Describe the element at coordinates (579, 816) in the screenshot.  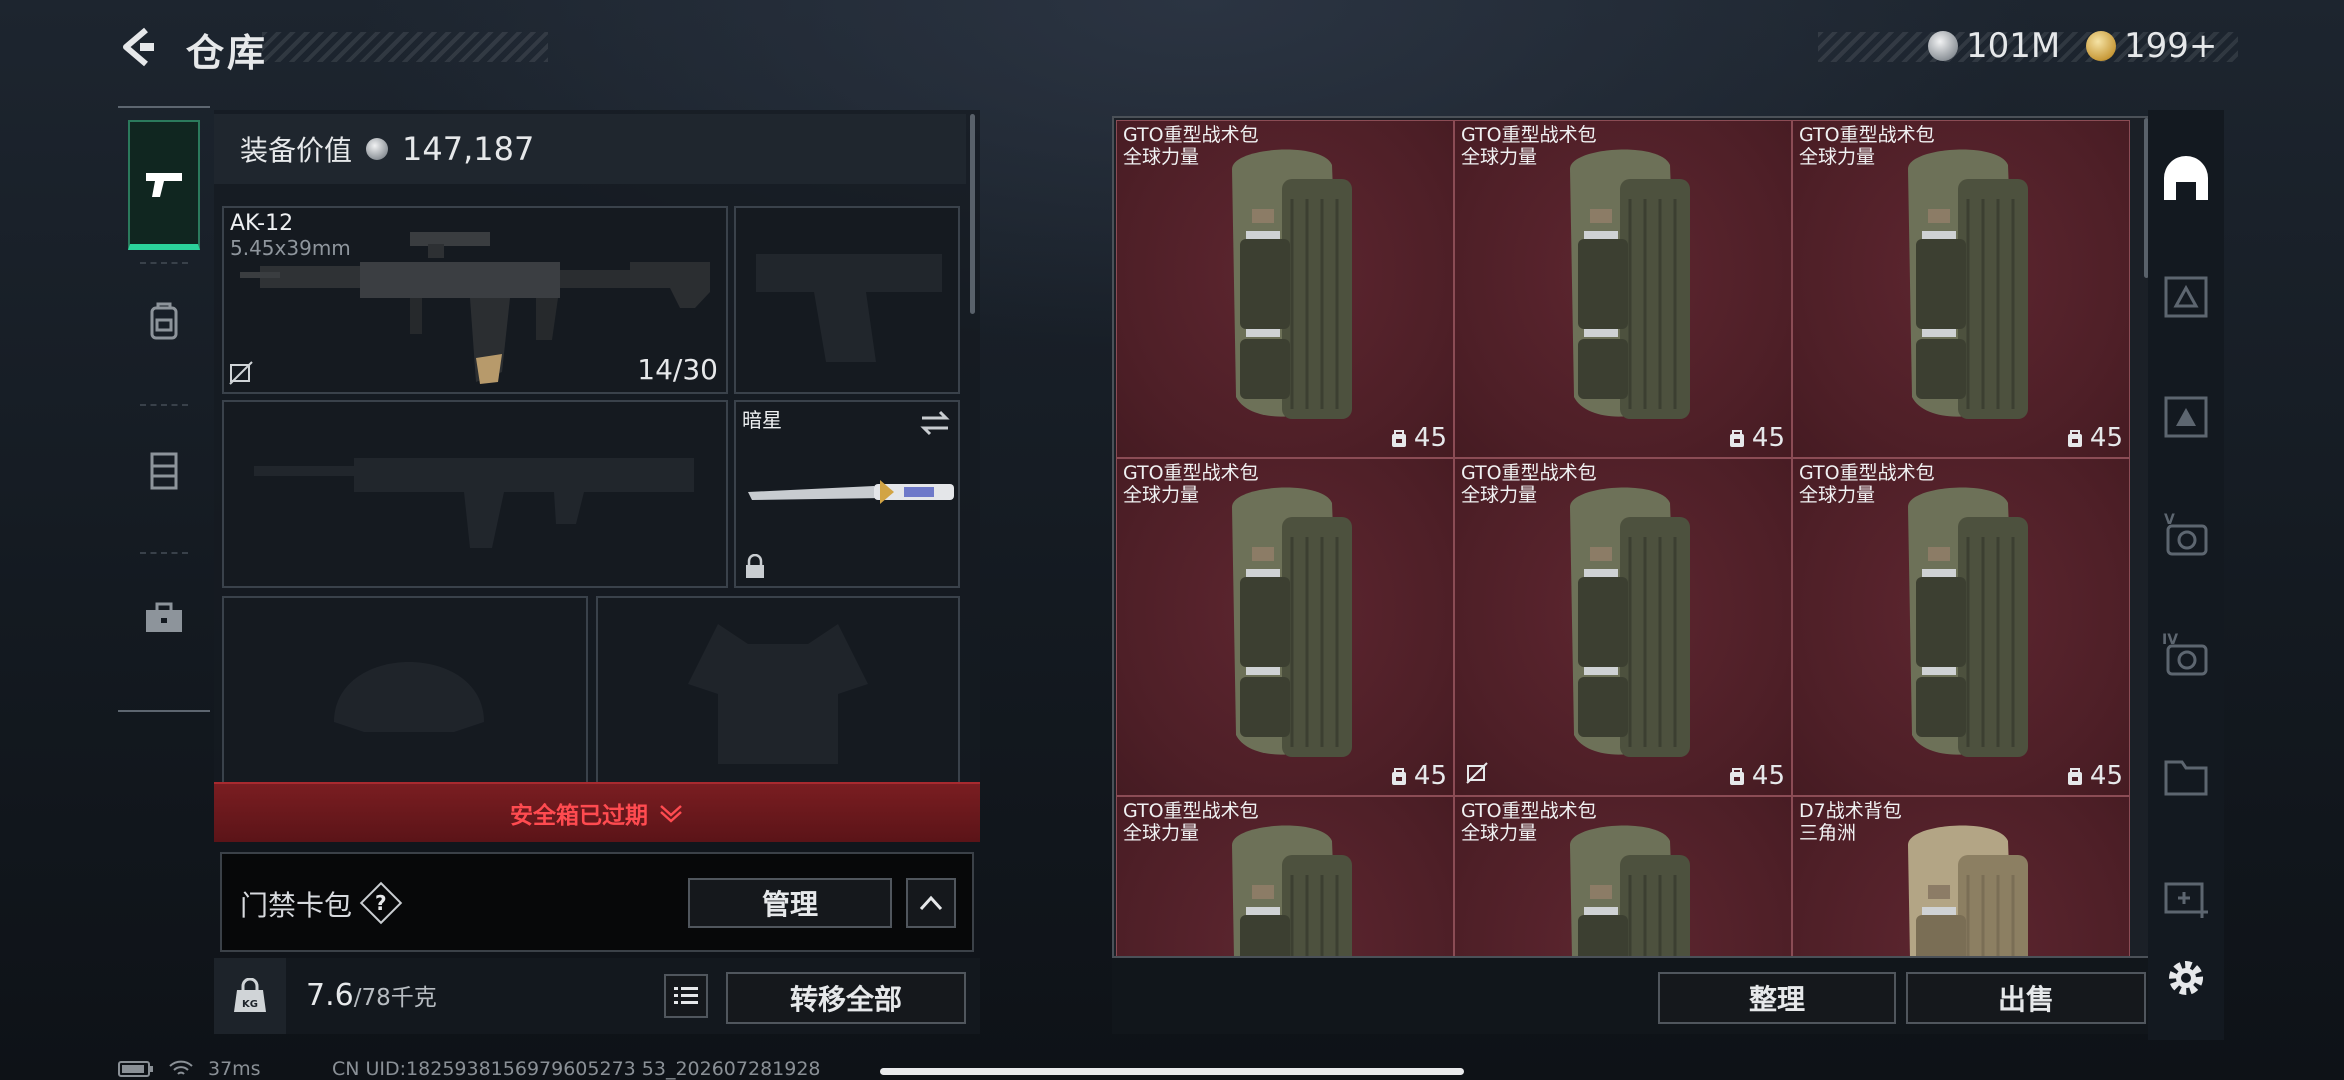
I see `safe-box-status: 安全箱已过期` at that location.